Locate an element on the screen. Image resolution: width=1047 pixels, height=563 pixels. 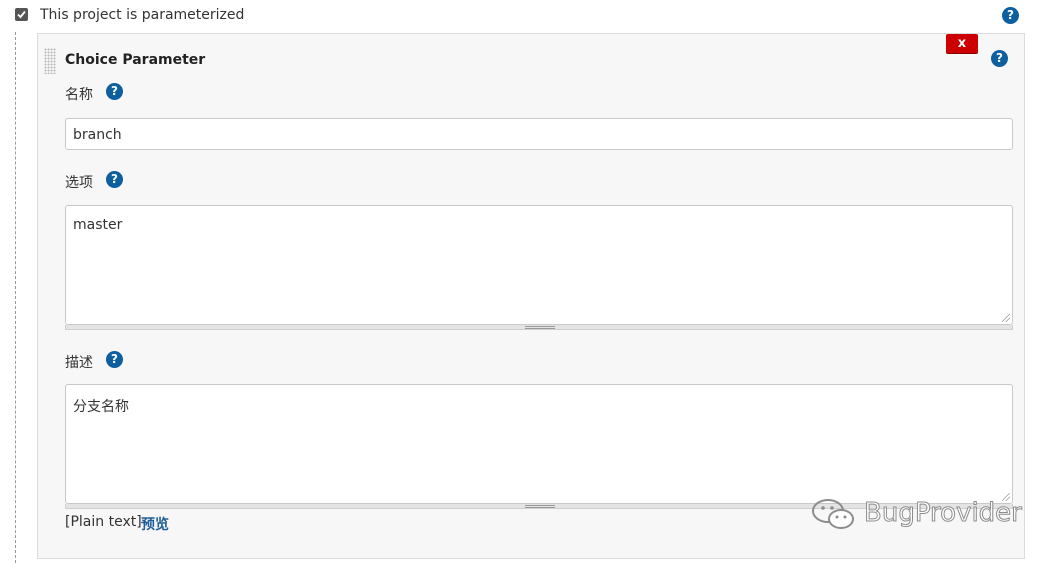
watermark-text: BugProvider is located at coordinates (943, 513).